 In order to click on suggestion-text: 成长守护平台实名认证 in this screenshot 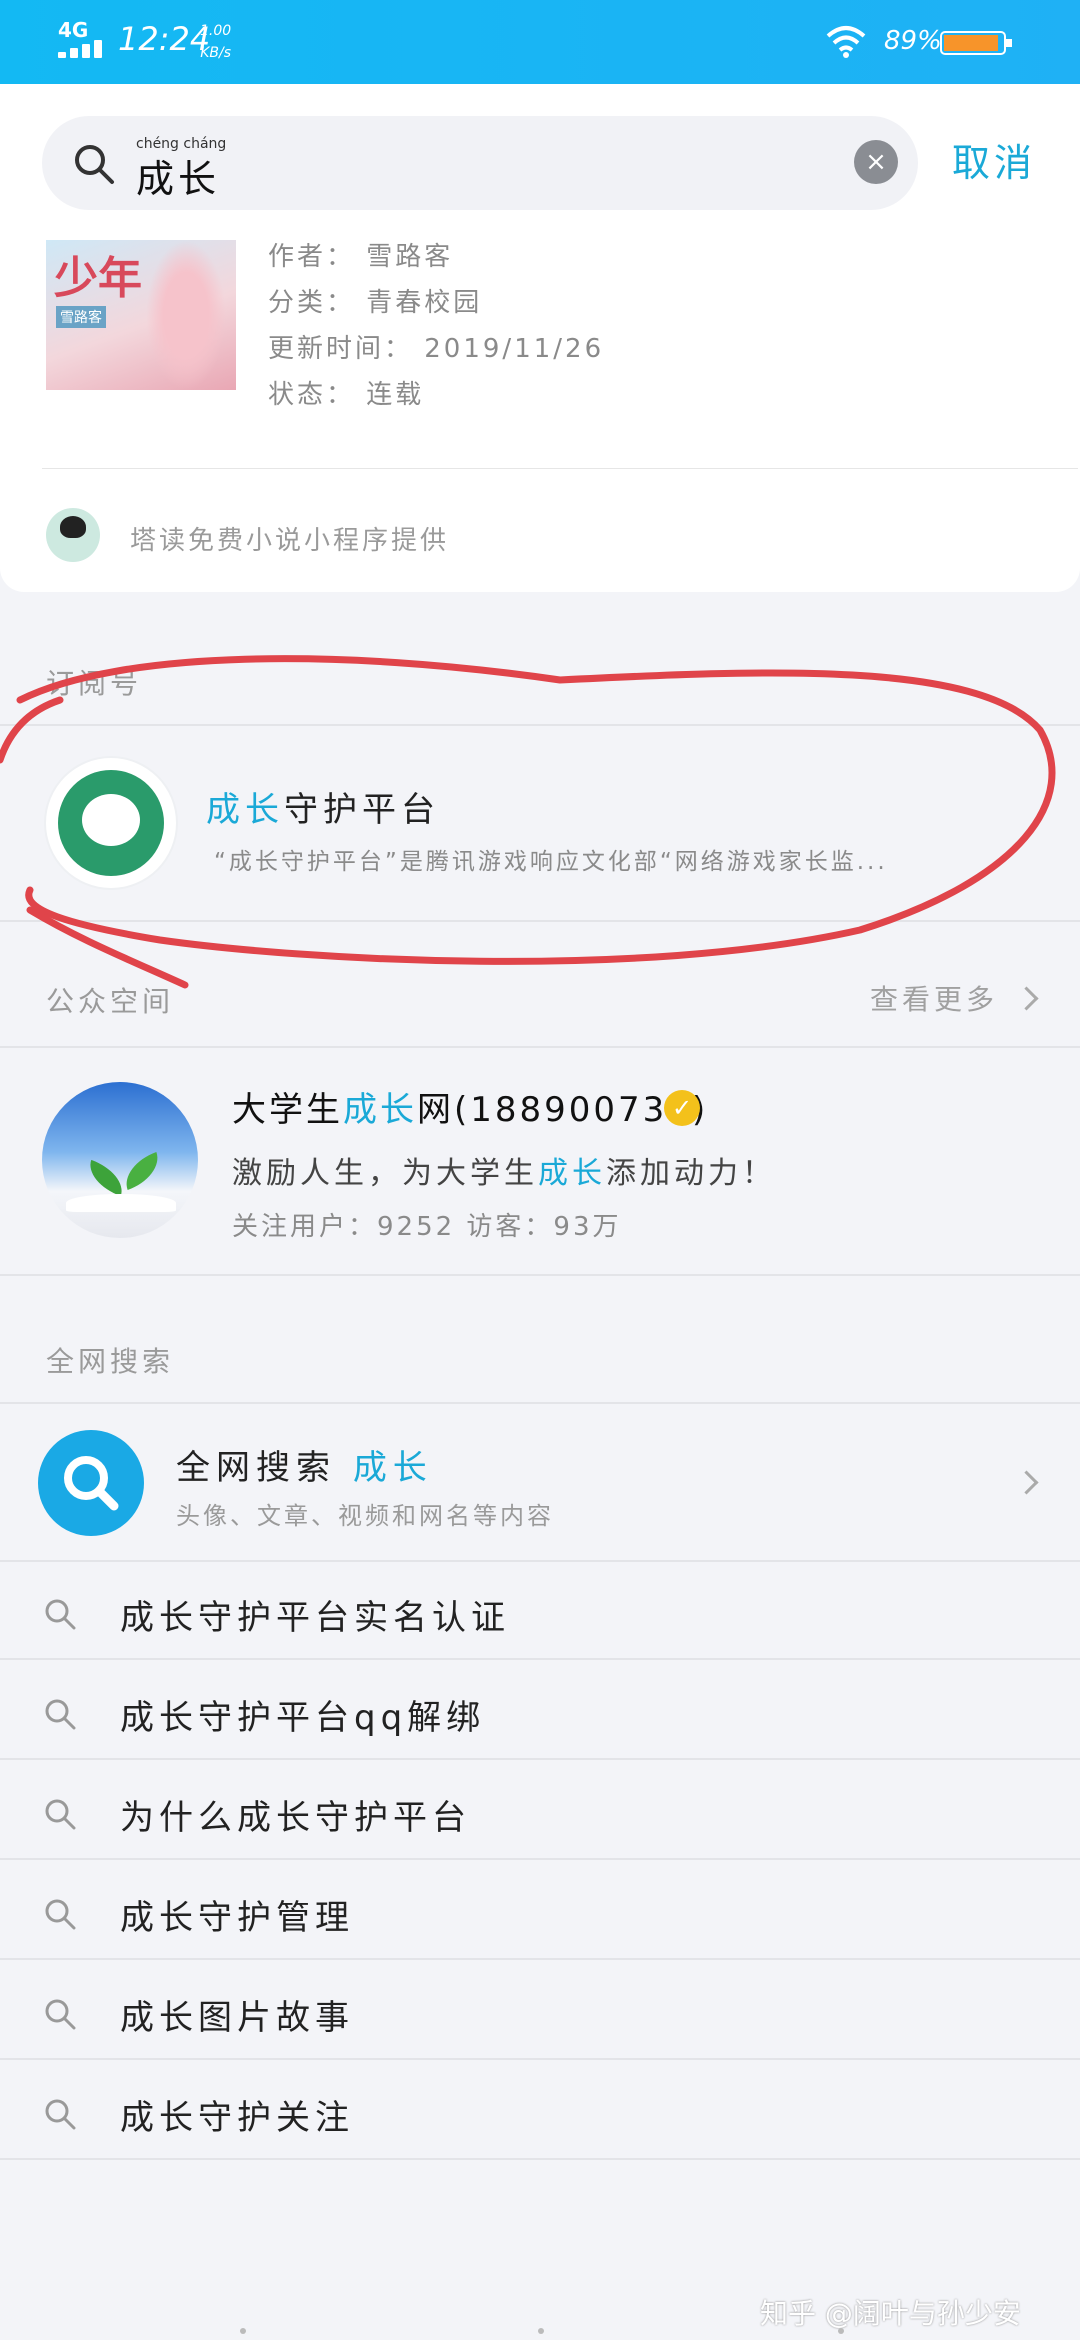, I will do `click(315, 1618)`.